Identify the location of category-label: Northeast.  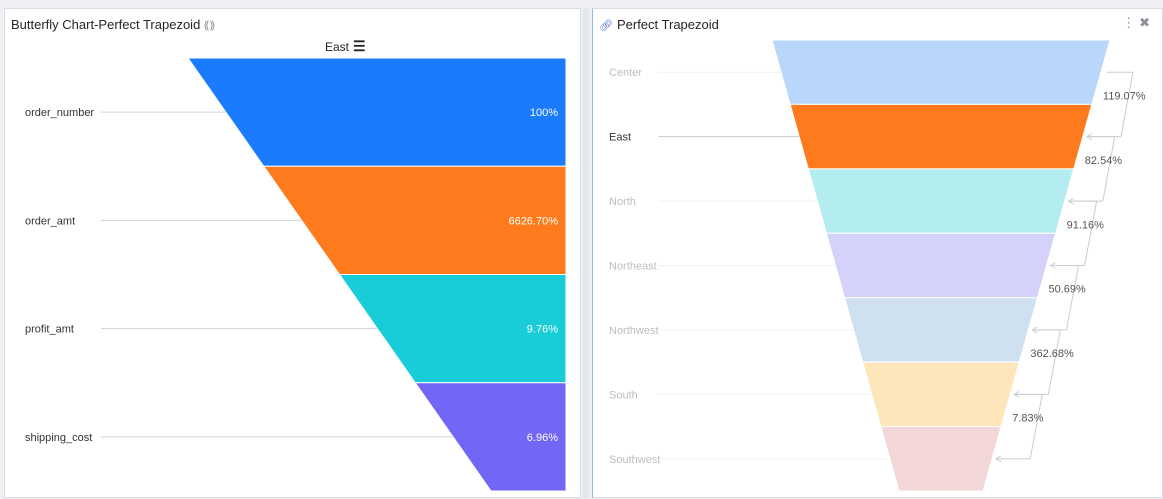
(633, 267).